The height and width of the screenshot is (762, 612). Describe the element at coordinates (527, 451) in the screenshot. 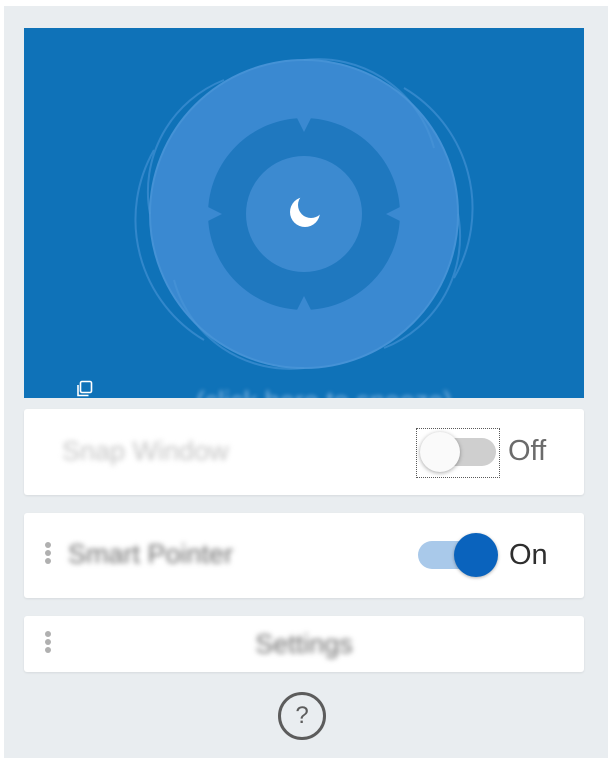

I see `snap-window-state: Off` at that location.